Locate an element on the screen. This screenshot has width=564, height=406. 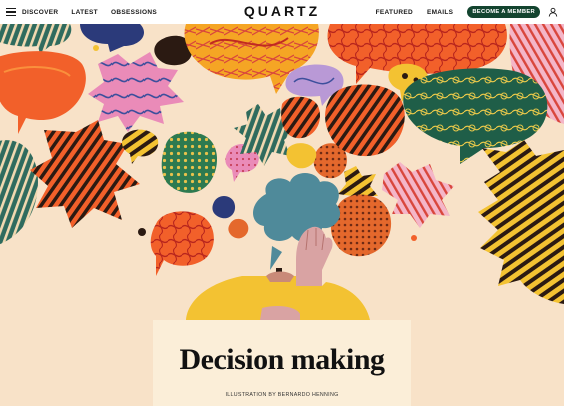
user-icon is located at coordinates (553, 12).